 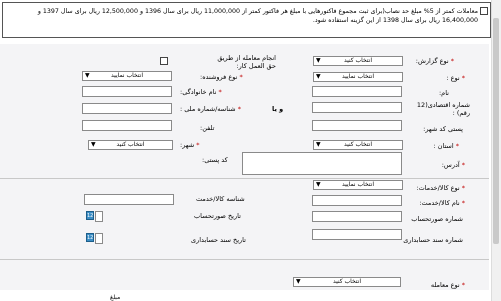 I want to click on type-label: * نوع :, so click(x=455, y=78).